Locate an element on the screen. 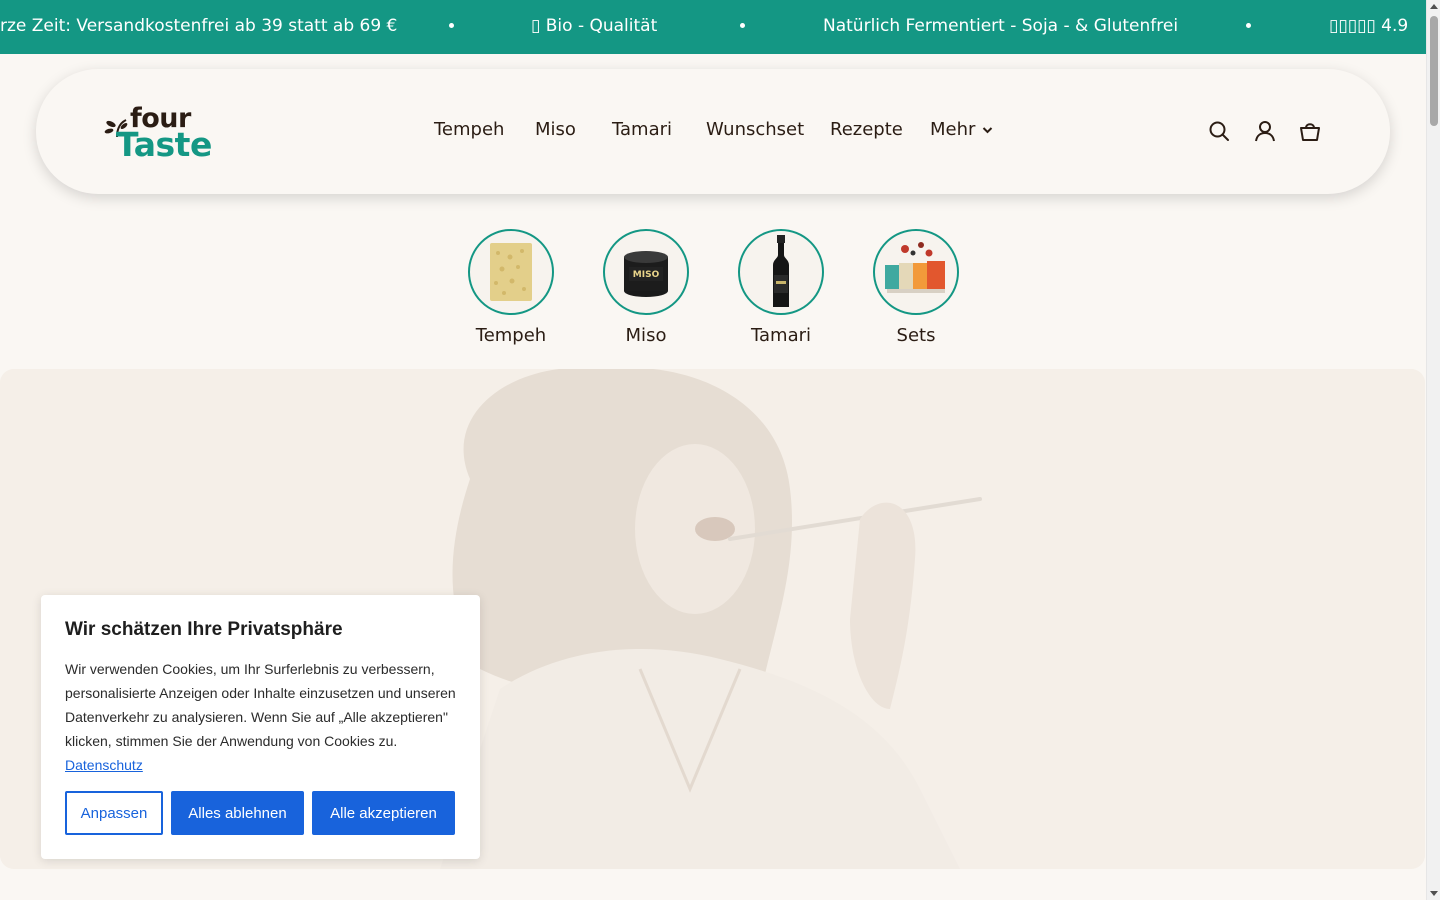  tamari-bottle-icon is located at coordinates (781, 271).